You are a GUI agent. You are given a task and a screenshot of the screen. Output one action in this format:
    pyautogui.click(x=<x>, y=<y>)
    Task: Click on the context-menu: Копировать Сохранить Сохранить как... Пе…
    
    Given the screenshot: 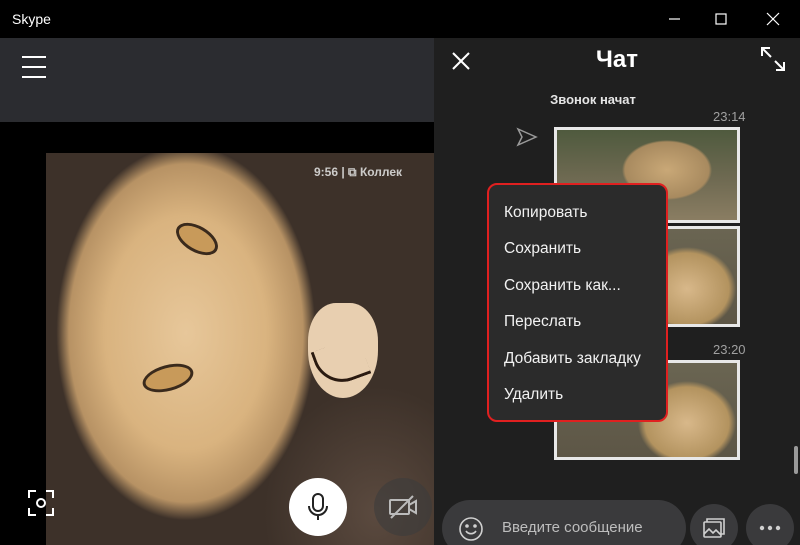 What is the action you would take?
    pyautogui.click(x=577, y=302)
    